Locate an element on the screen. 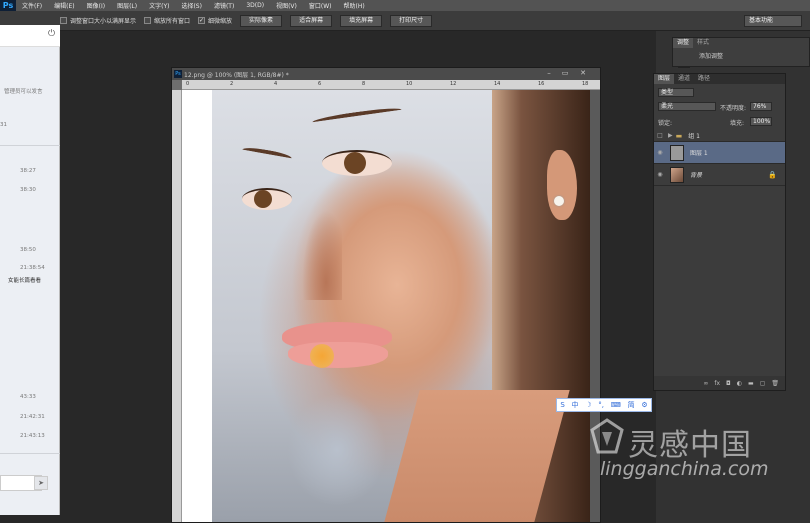  trash-icon: 🗑 is located at coordinates (775, 383).